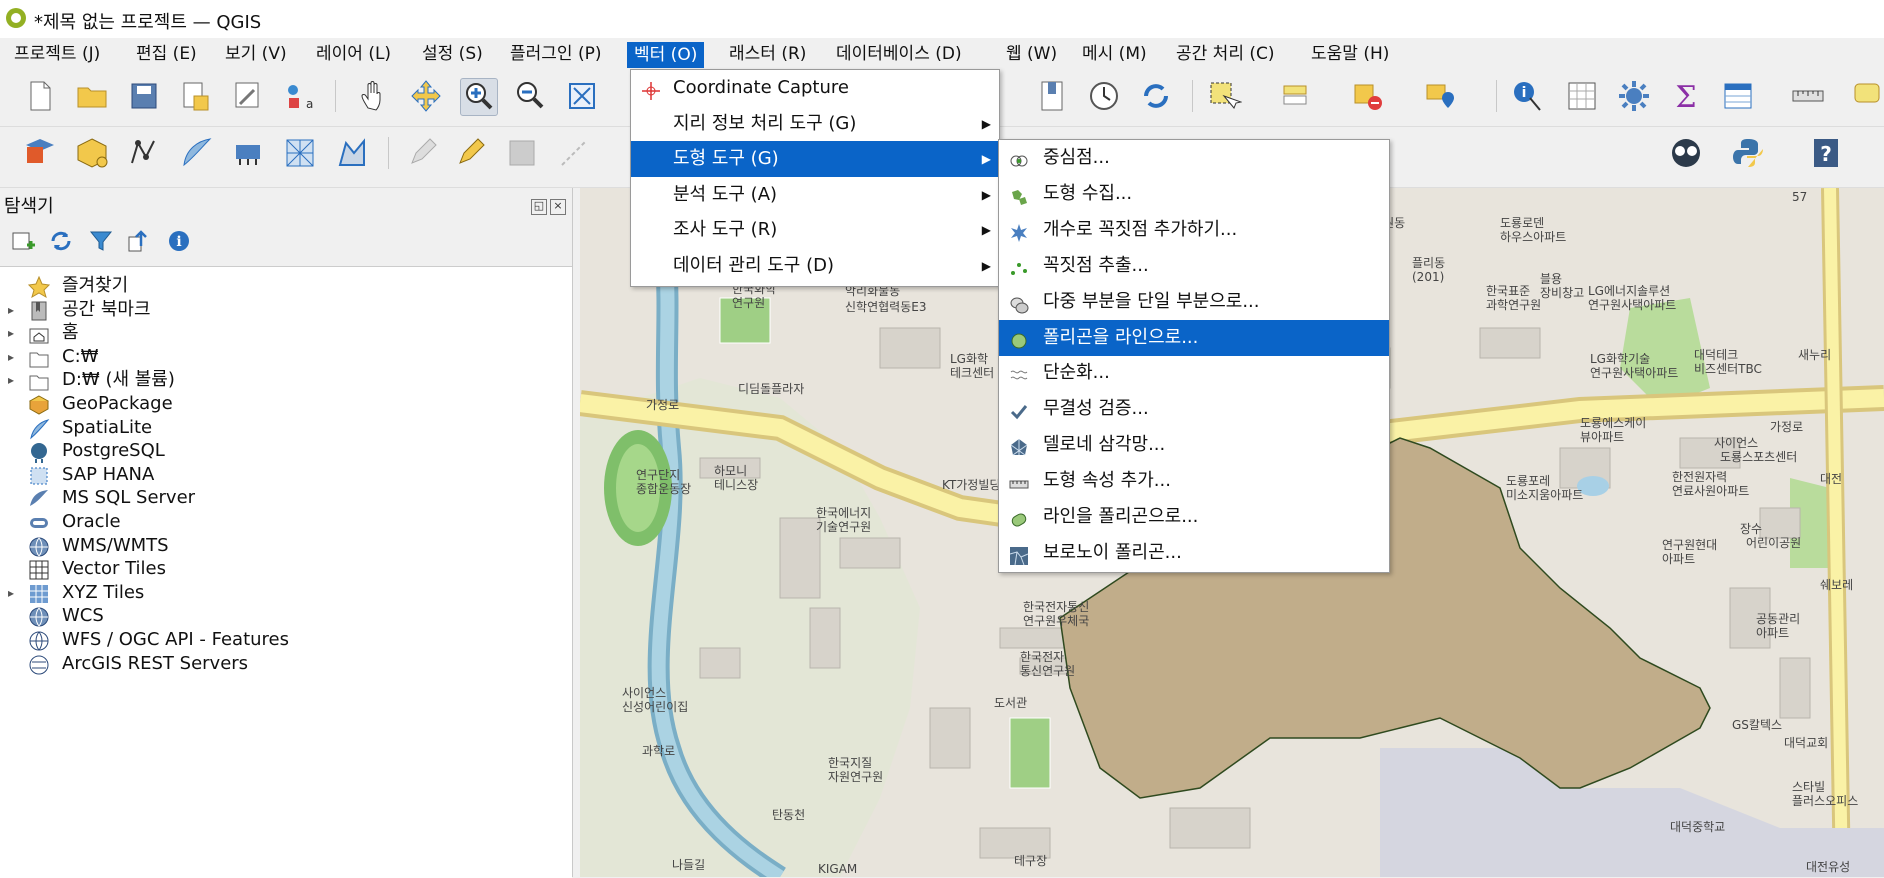 The height and width of the screenshot is (878, 1884). What do you see at coordinates (574, 153) in the screenshot?
I see `digitize-line-icon` at bounding box center [574, 153].